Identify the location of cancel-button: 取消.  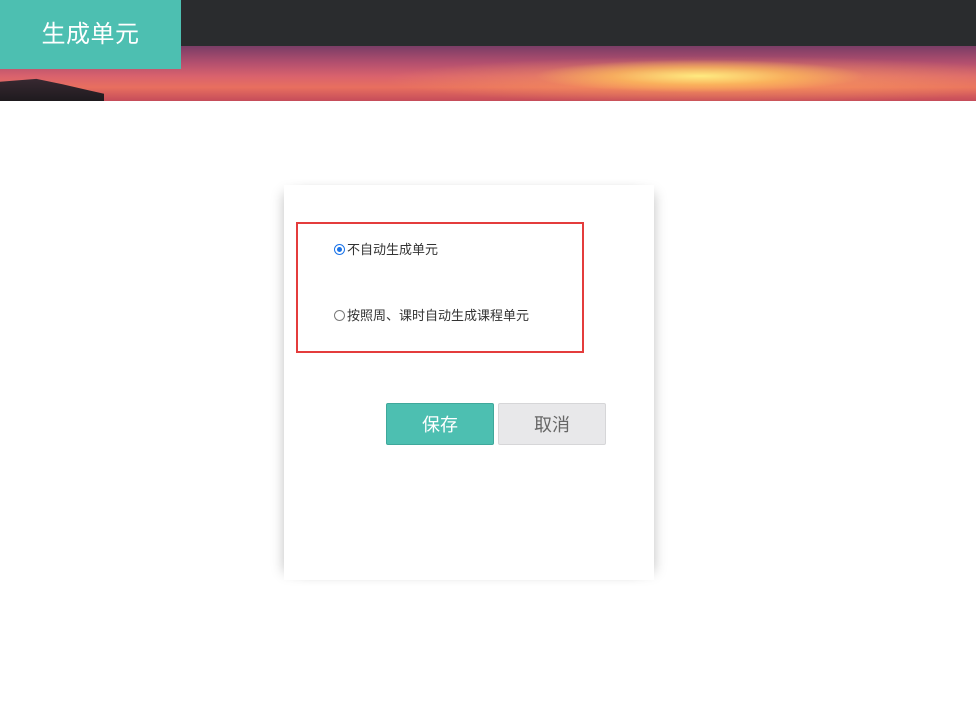
(552, 424).